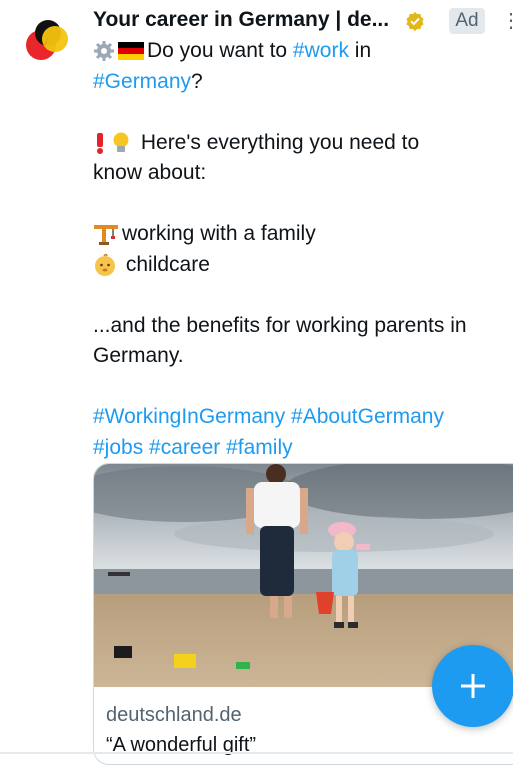 This screenshot has height=765, width=513. Describe the element at coordinates (100, 143) in the screenshot. I see `exclamation-icon` at that location.